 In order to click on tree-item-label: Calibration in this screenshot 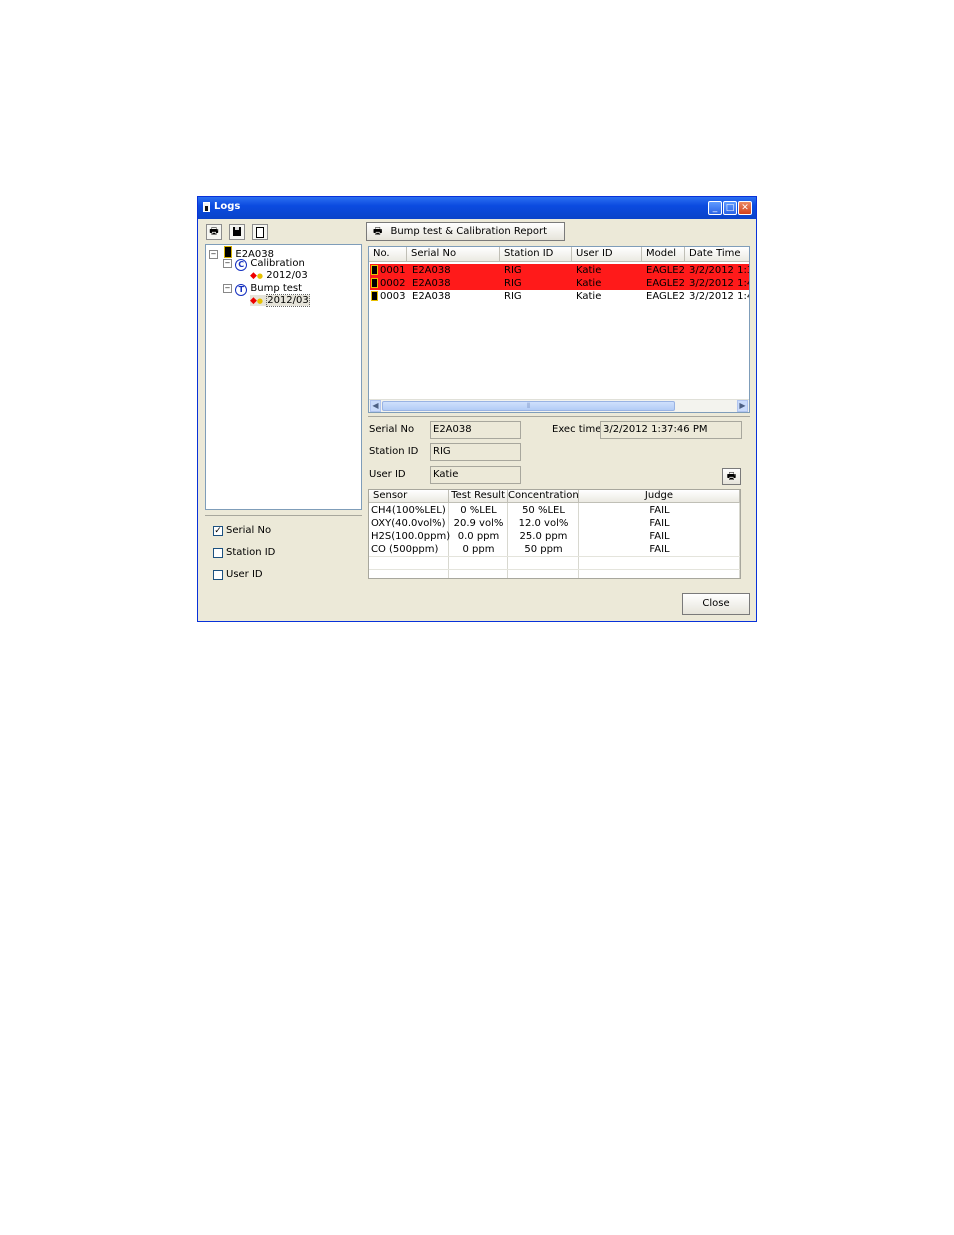, I will do `click(277, 263)`.